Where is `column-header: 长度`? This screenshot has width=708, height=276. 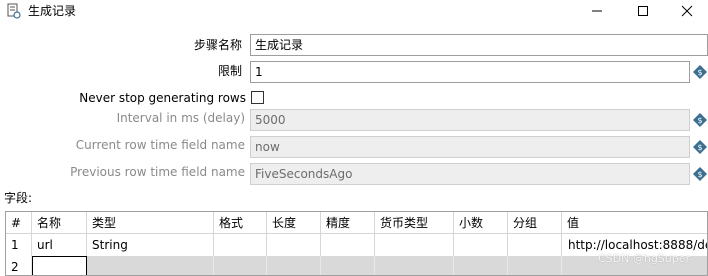 column-header: 长度 is located at coordinates (294, 223).